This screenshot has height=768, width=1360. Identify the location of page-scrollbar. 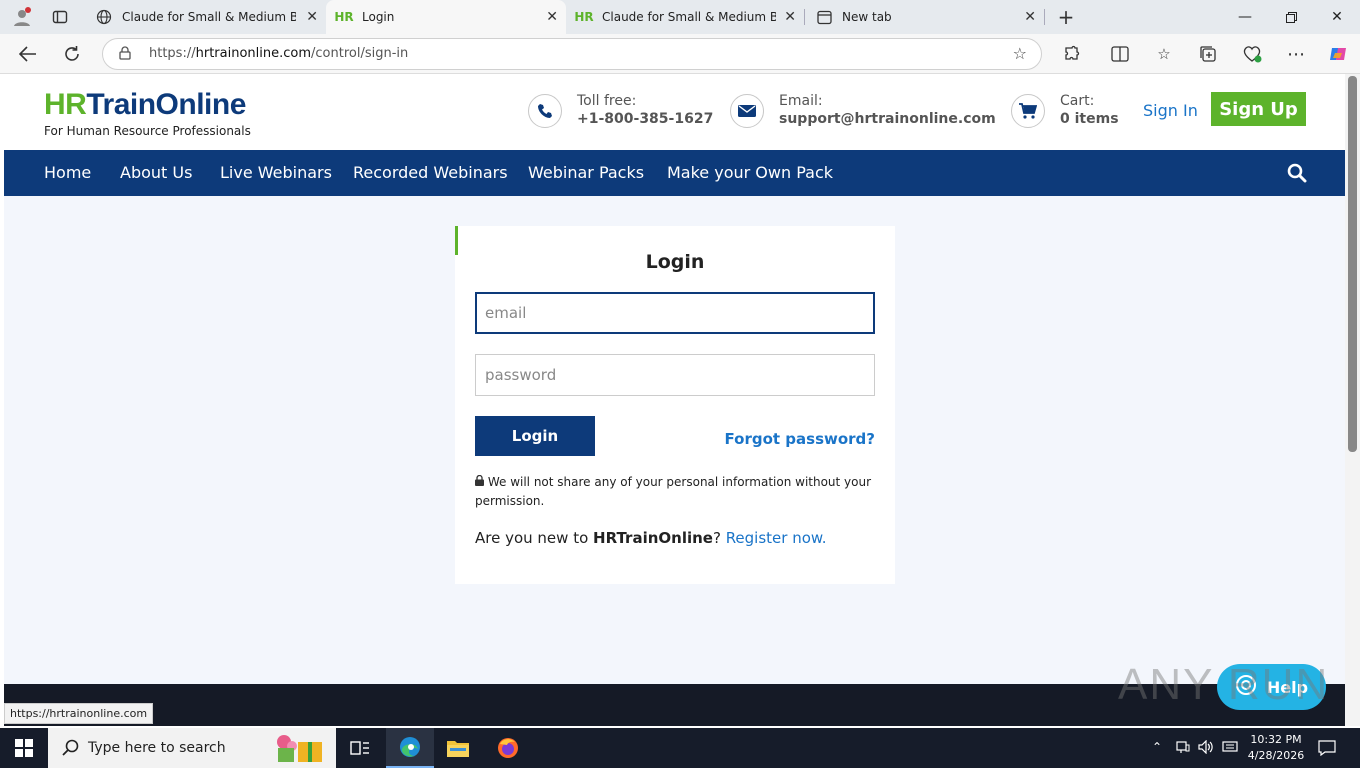
(1352, 400).